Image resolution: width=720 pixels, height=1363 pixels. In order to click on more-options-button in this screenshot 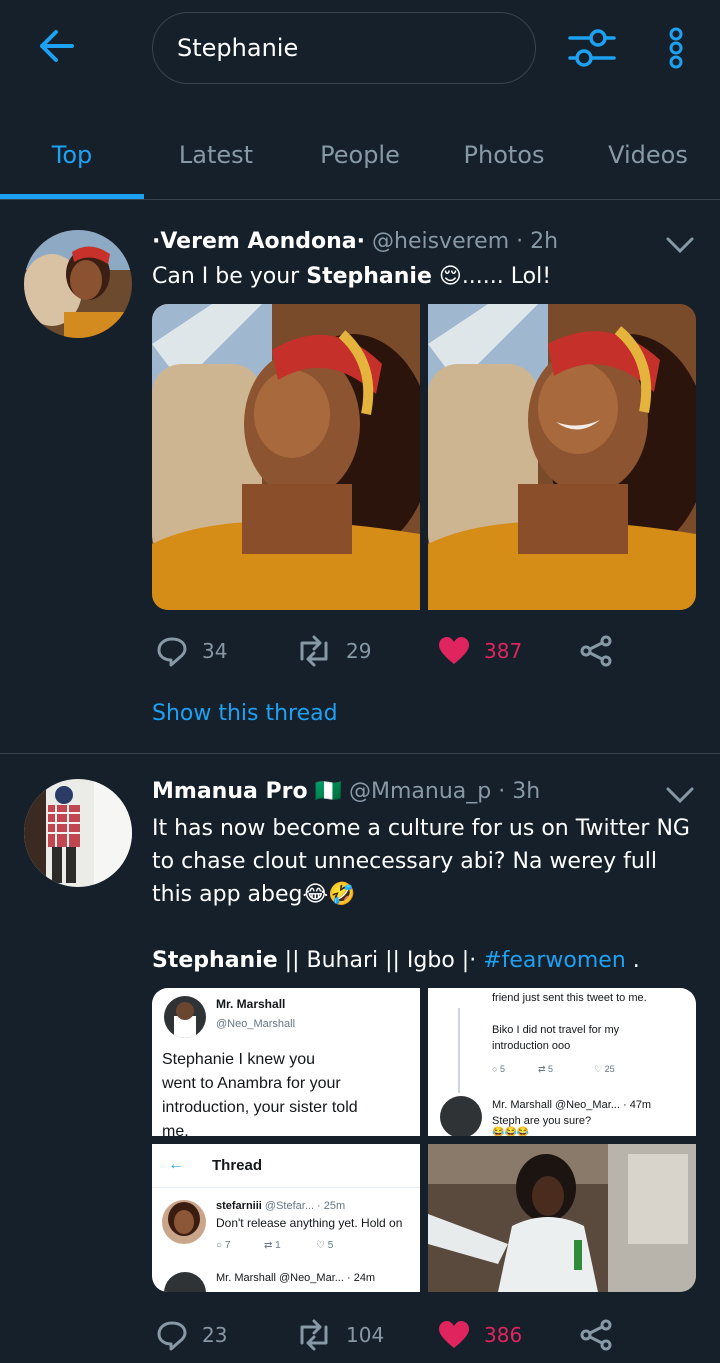, I will do `click(676, 48)`.